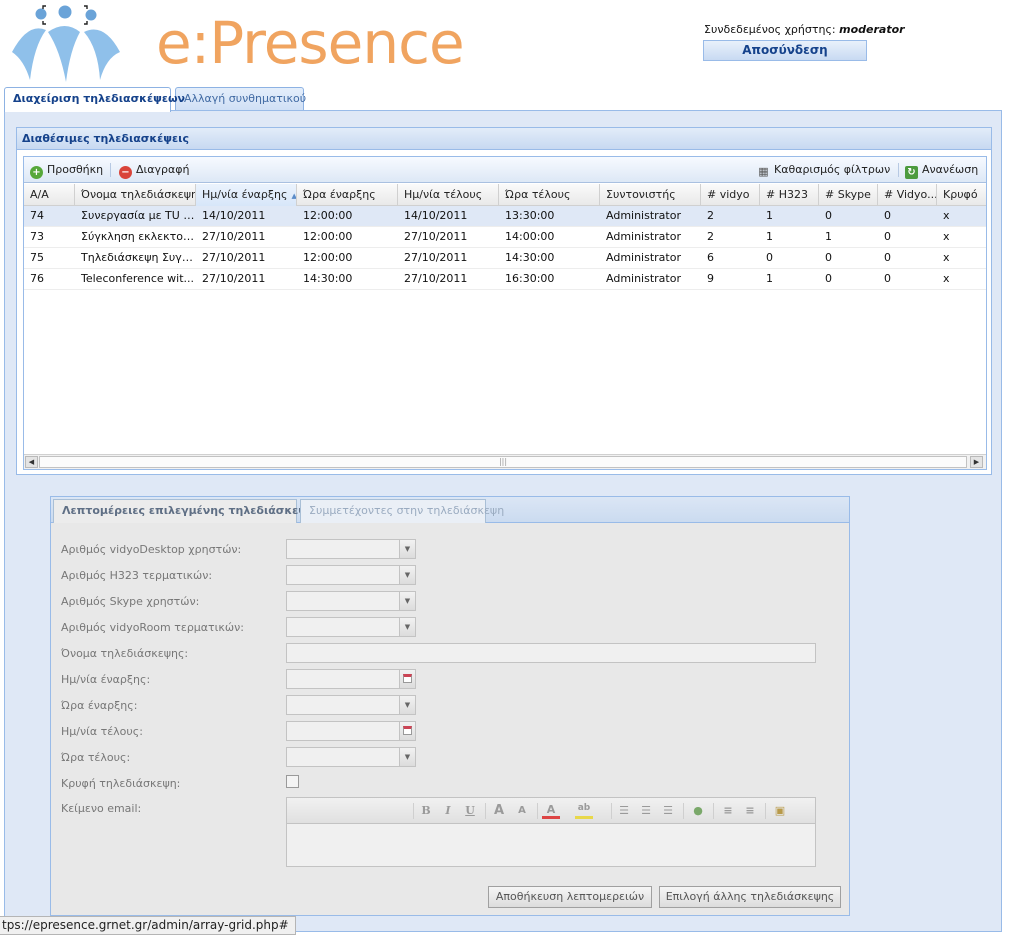  What do you see at coordinates (570, 897) in the screenshot?
I see `save-details-button: Αποθήκευση λεπτομερειών` at bounding box center [570, 897].